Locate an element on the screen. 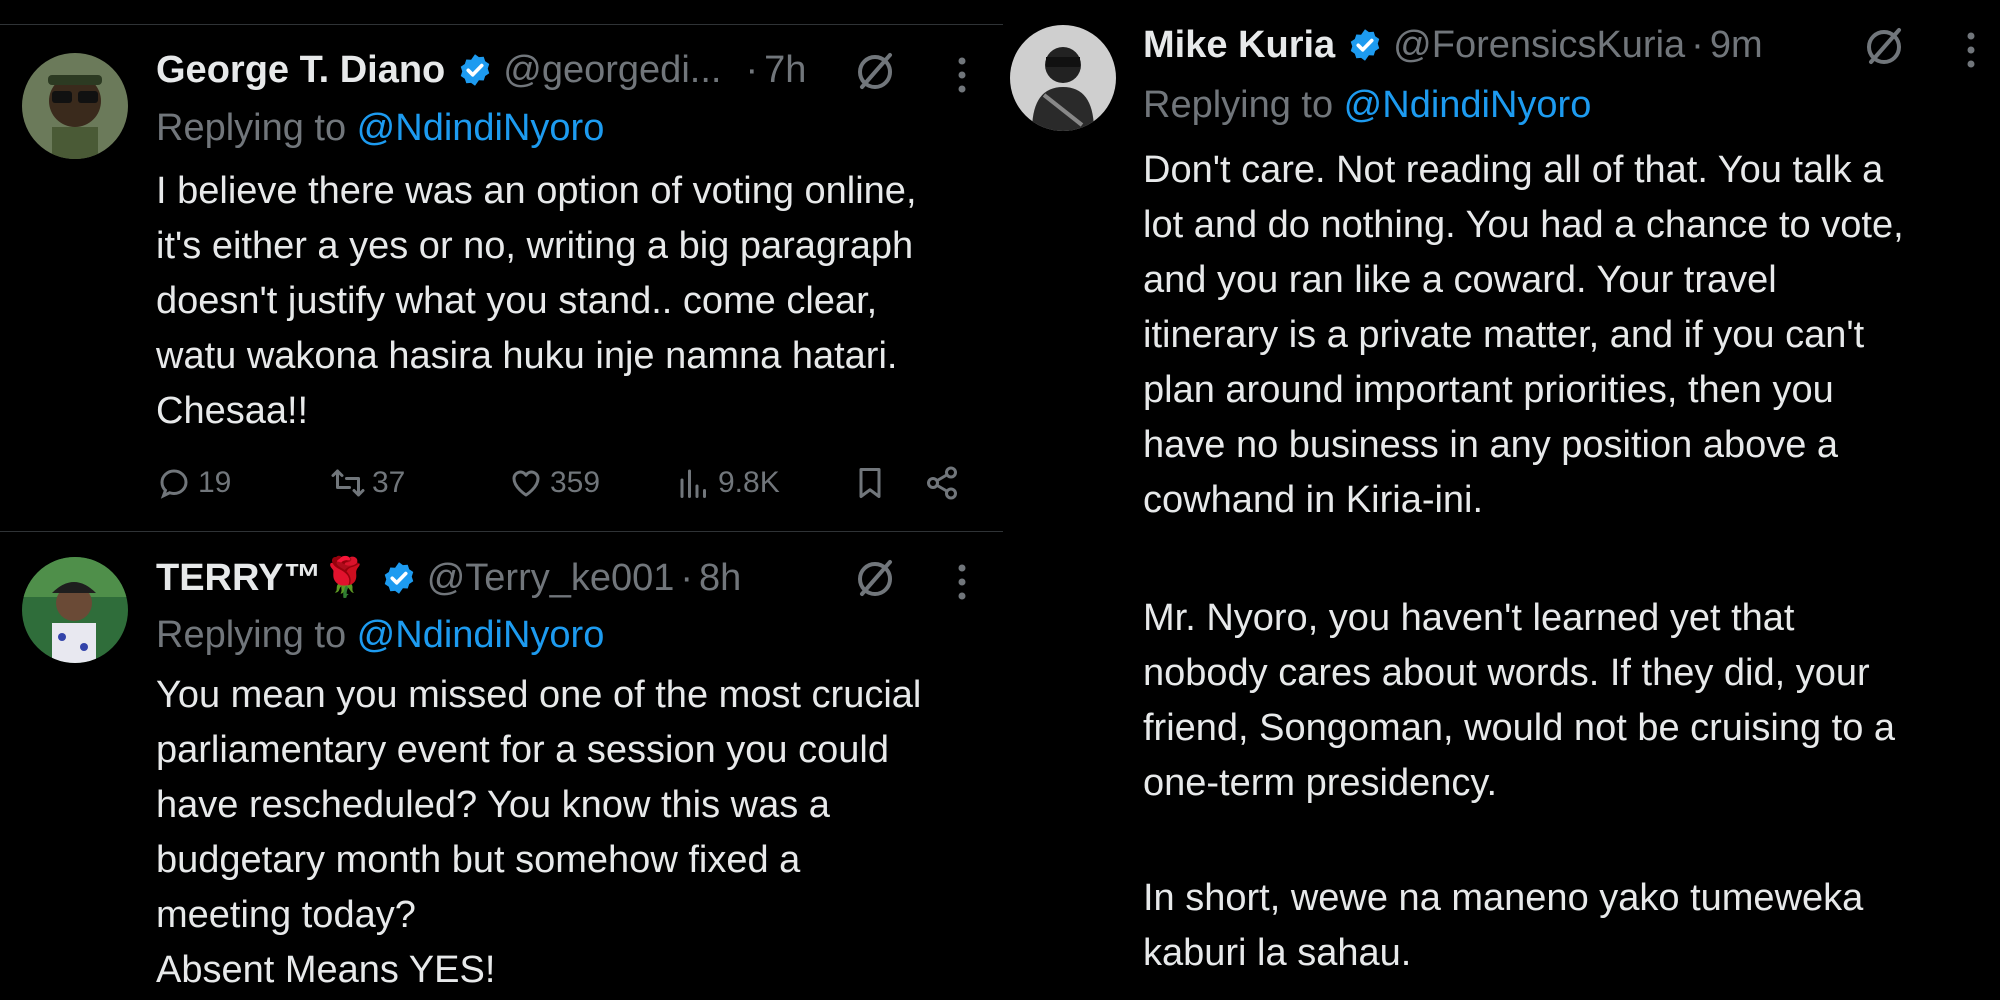 Image resolution: width=2000 pixels, height=1000 pixels. bookmark-button is located at coordinates (870, 483).